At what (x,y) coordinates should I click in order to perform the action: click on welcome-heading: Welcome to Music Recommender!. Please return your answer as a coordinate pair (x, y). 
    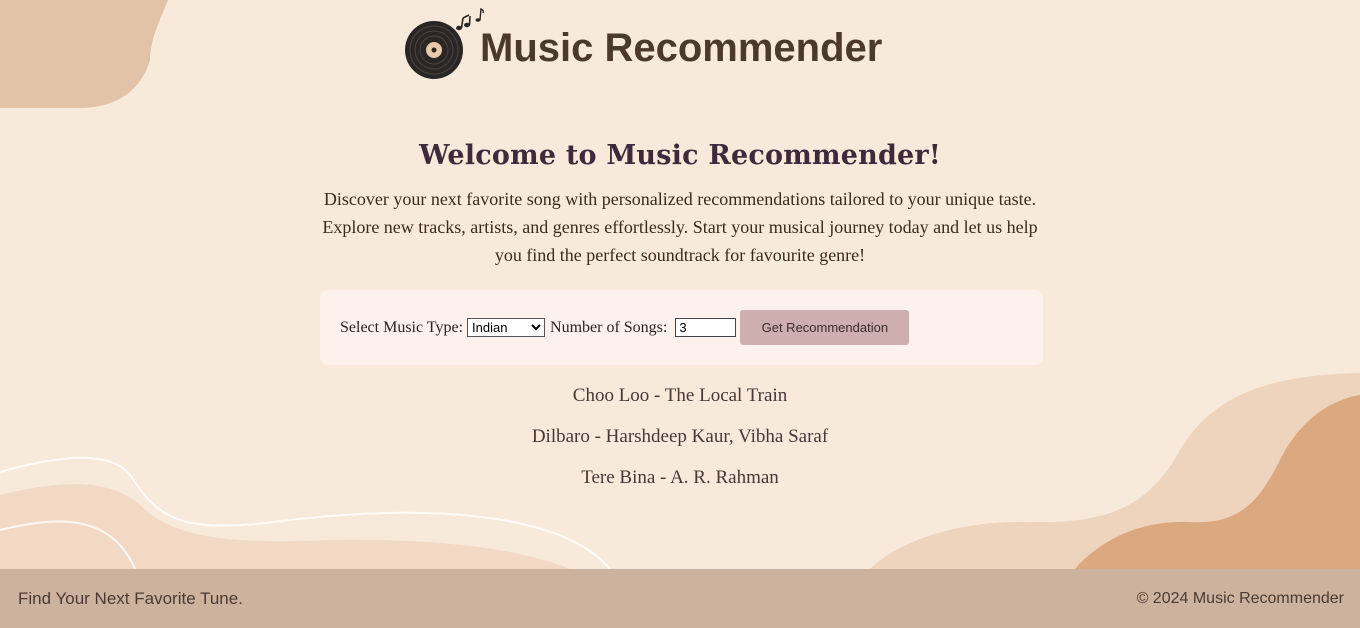
    Looking at the image, I should click on (680, 155).